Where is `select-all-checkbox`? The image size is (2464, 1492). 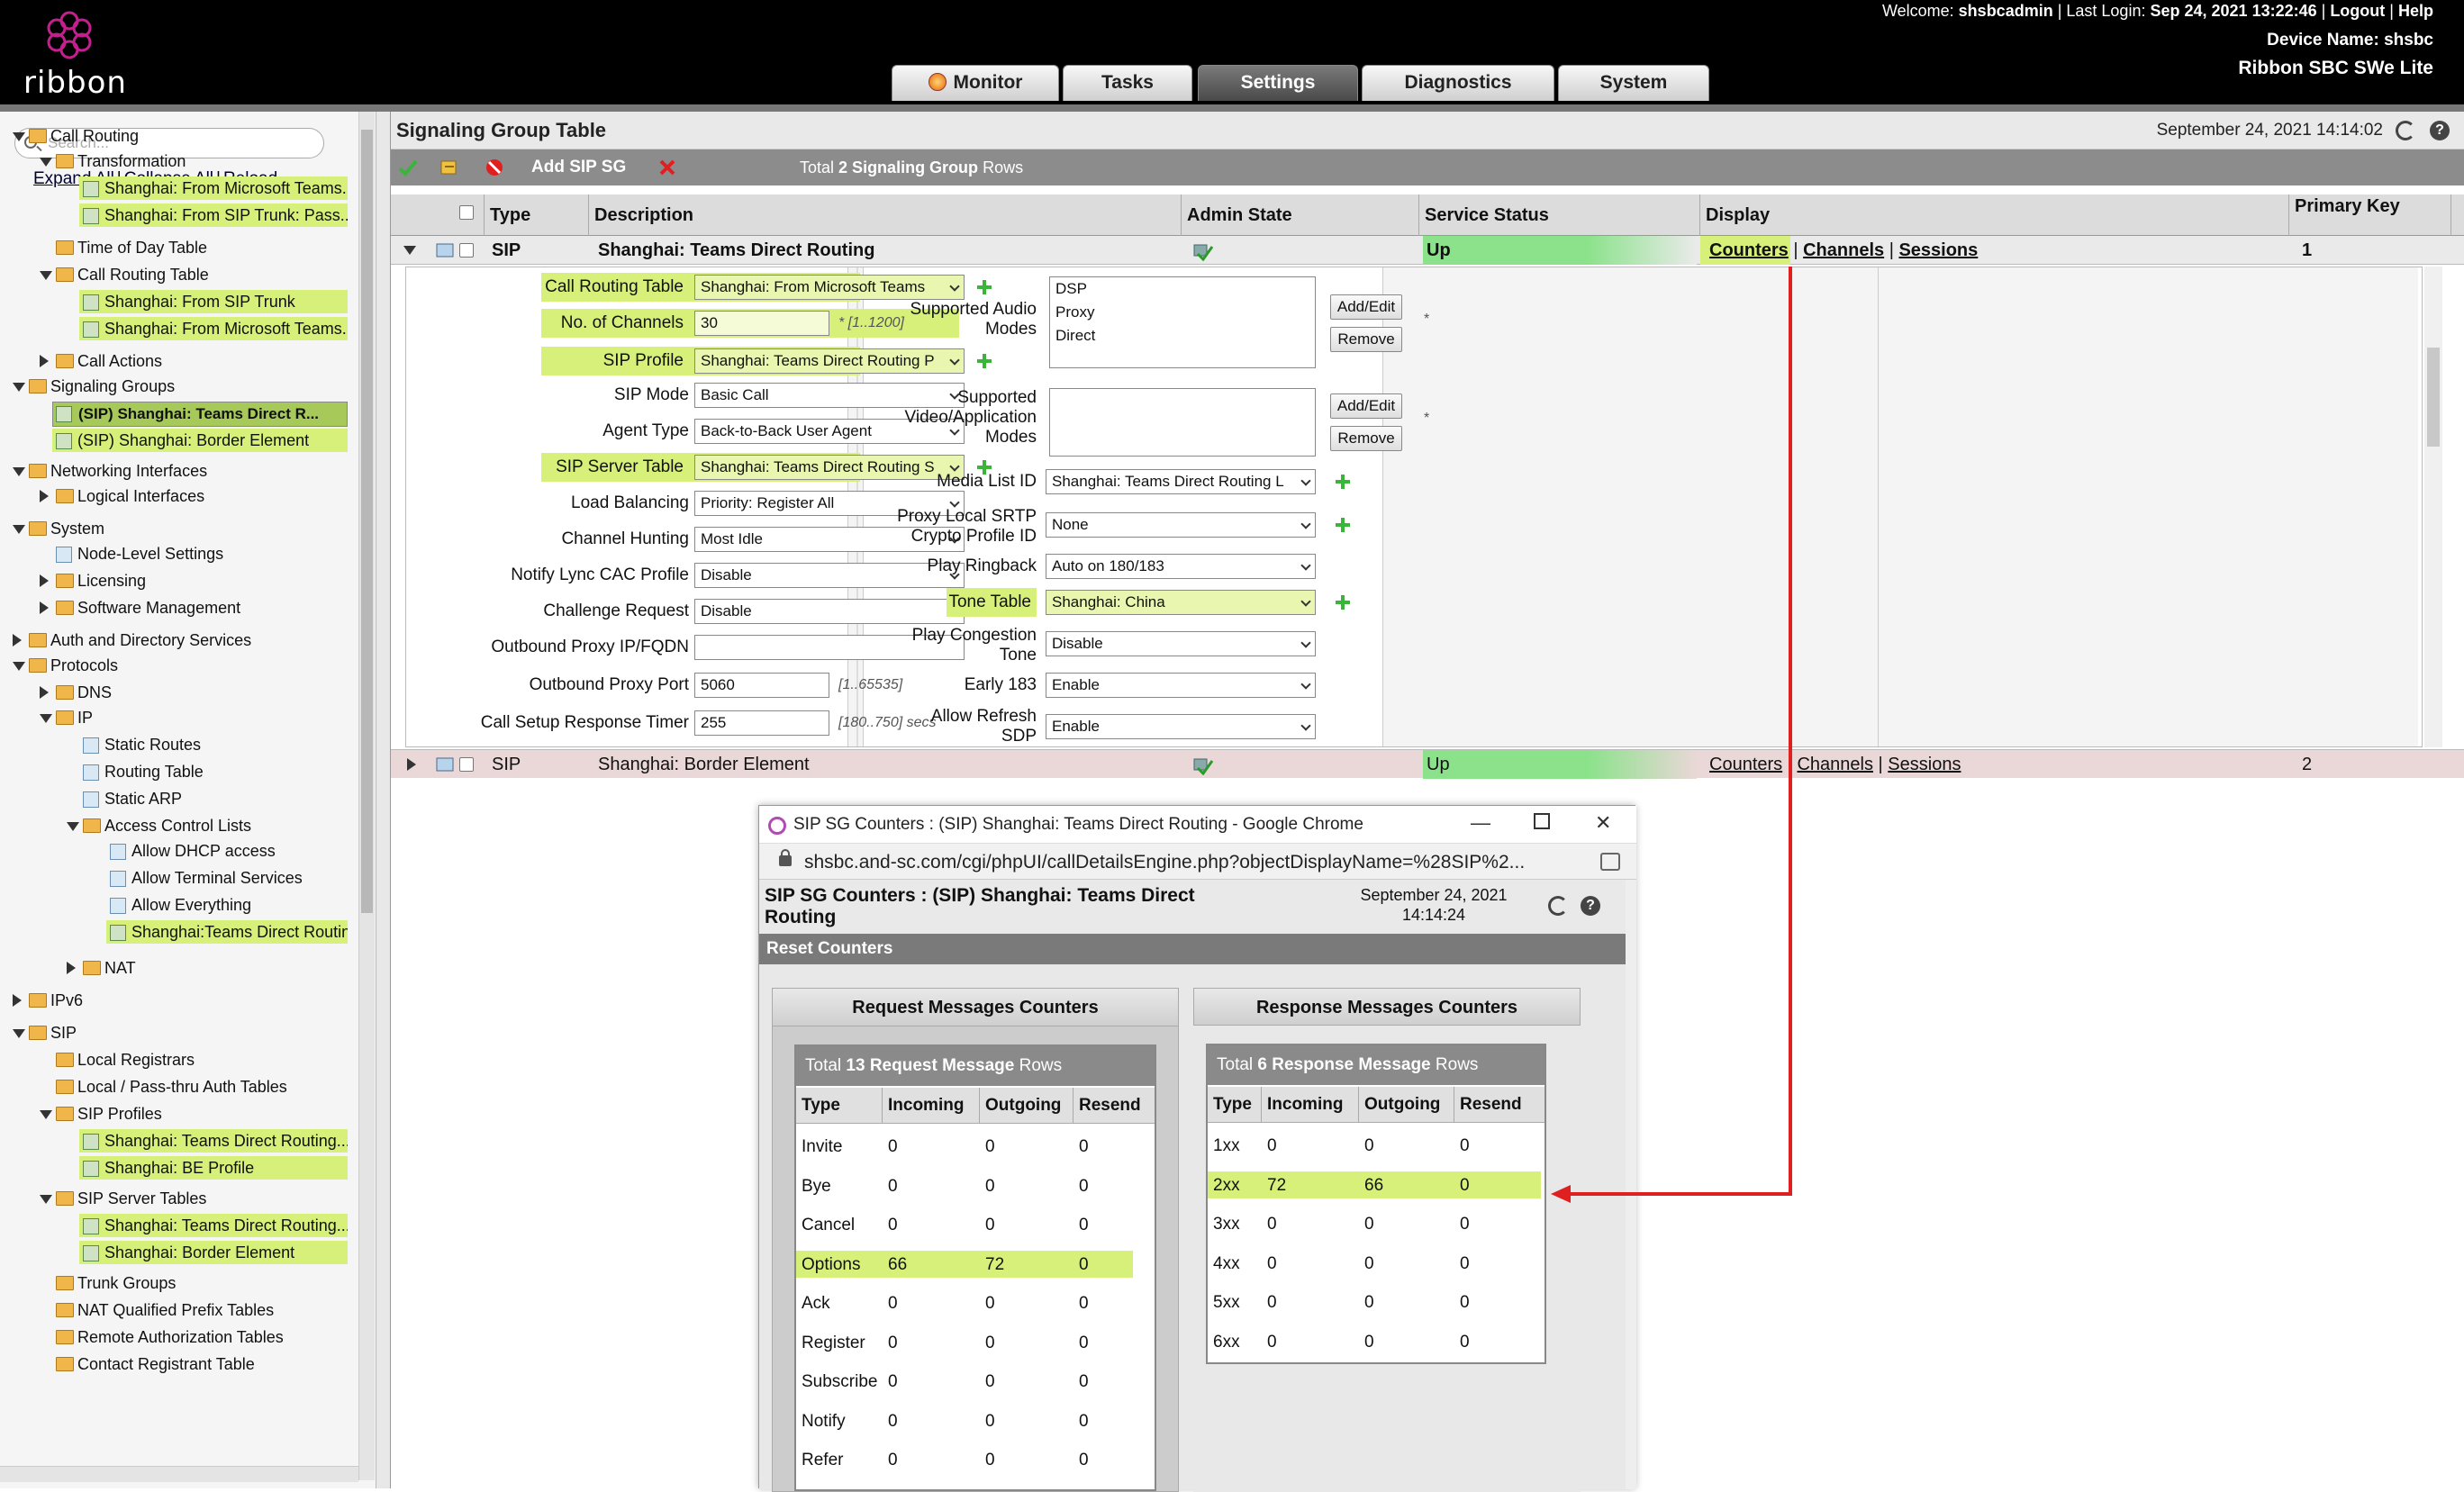
select-all-checkbox is located at coordinates (467, 212).